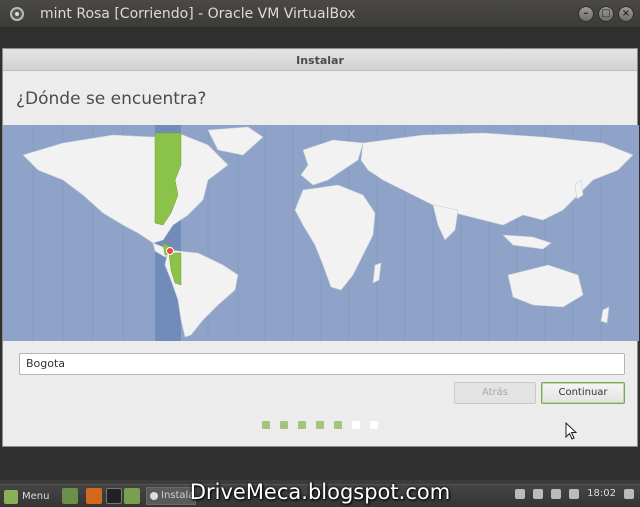 The width and height of the screenshot is (640, 507). I want to click on close-icon: ×, so click(626, 14).